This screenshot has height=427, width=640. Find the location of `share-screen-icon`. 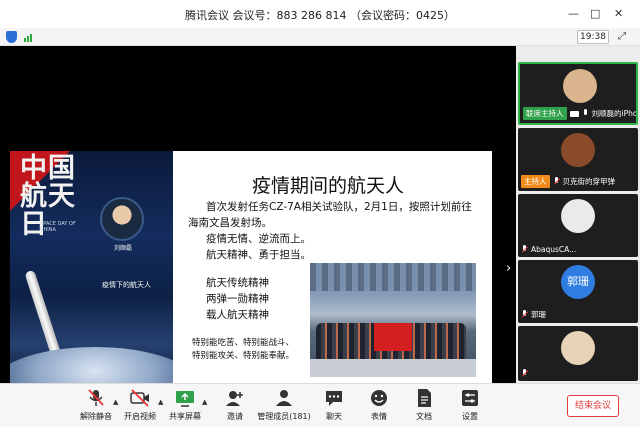

share-screen-icon is located at coordinates (185, 399).